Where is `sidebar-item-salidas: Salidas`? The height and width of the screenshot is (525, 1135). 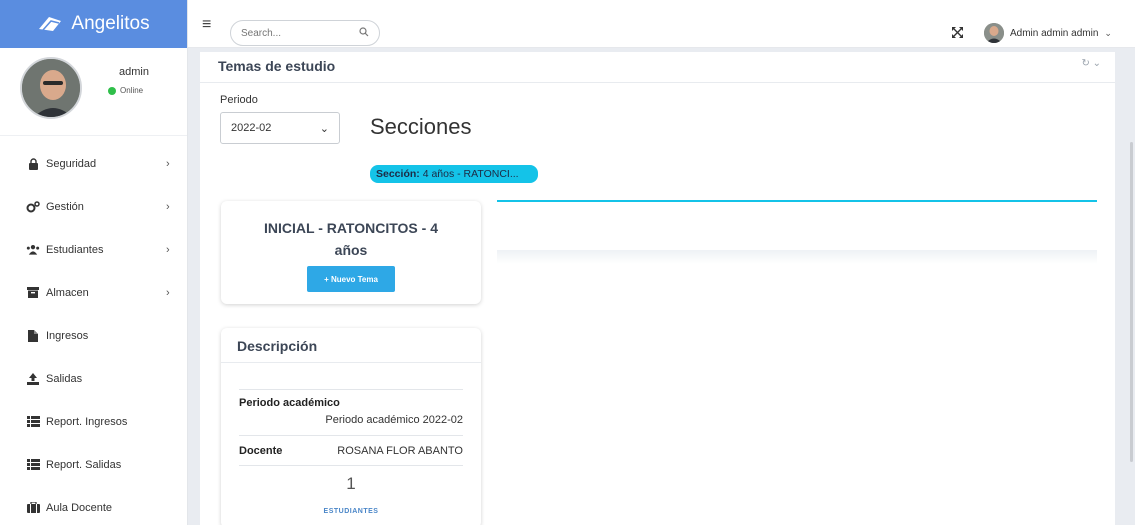 sidebar-item-salidas: Salidas is located at coordinates (93, 378).